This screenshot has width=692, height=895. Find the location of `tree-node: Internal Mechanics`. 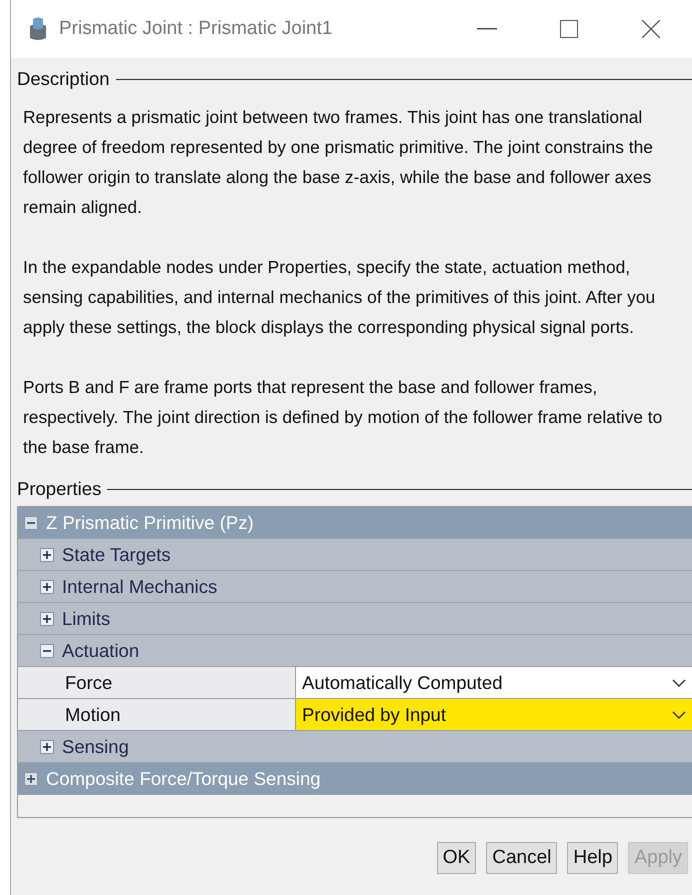

tree-node: Internal Mechanics is located at coordinates (355, 587).